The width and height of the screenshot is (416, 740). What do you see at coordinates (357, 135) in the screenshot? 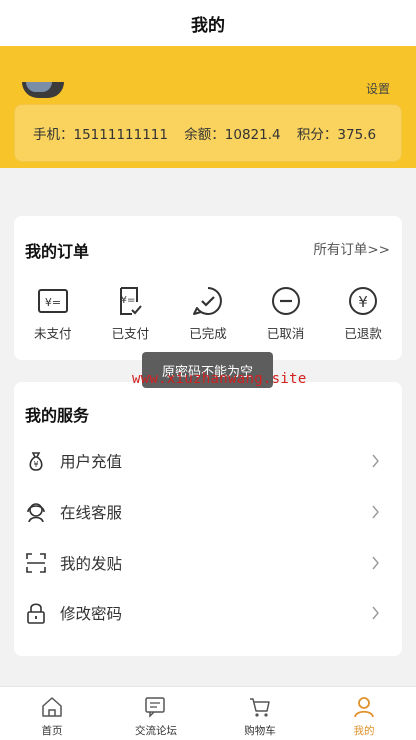
I see `points-value: 375.6` at bounding box center [357, 135].